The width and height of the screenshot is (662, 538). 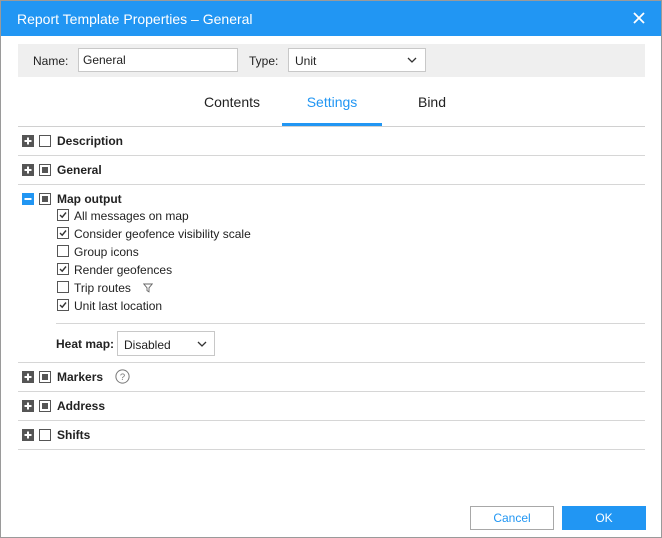 I want to click on section-title: Markers, so click(x=80, y=377).